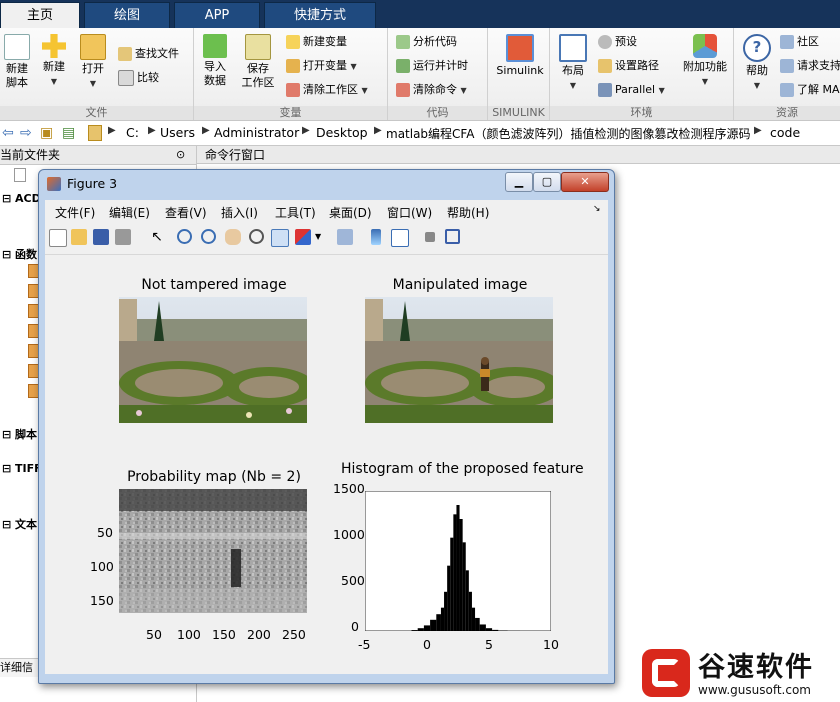 The image size is (840, 702). I want to click on colorbar-icon, so click(376, 237).